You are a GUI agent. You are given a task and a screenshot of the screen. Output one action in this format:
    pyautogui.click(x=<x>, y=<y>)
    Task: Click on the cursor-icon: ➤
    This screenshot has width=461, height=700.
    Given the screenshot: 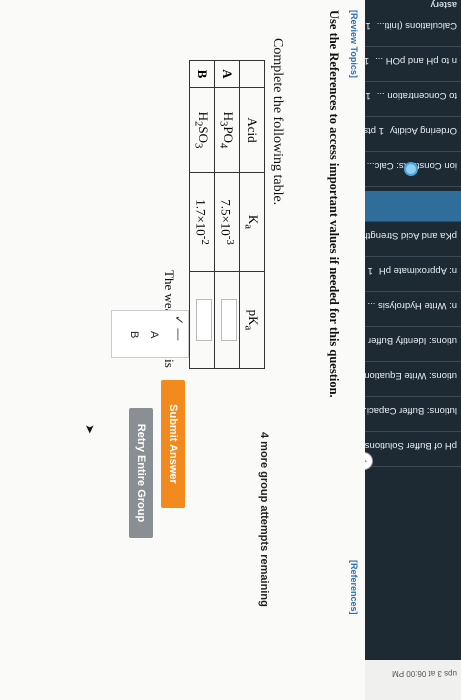 What is the action you would take?
    pyautogui.click(x=90, y=429)
    